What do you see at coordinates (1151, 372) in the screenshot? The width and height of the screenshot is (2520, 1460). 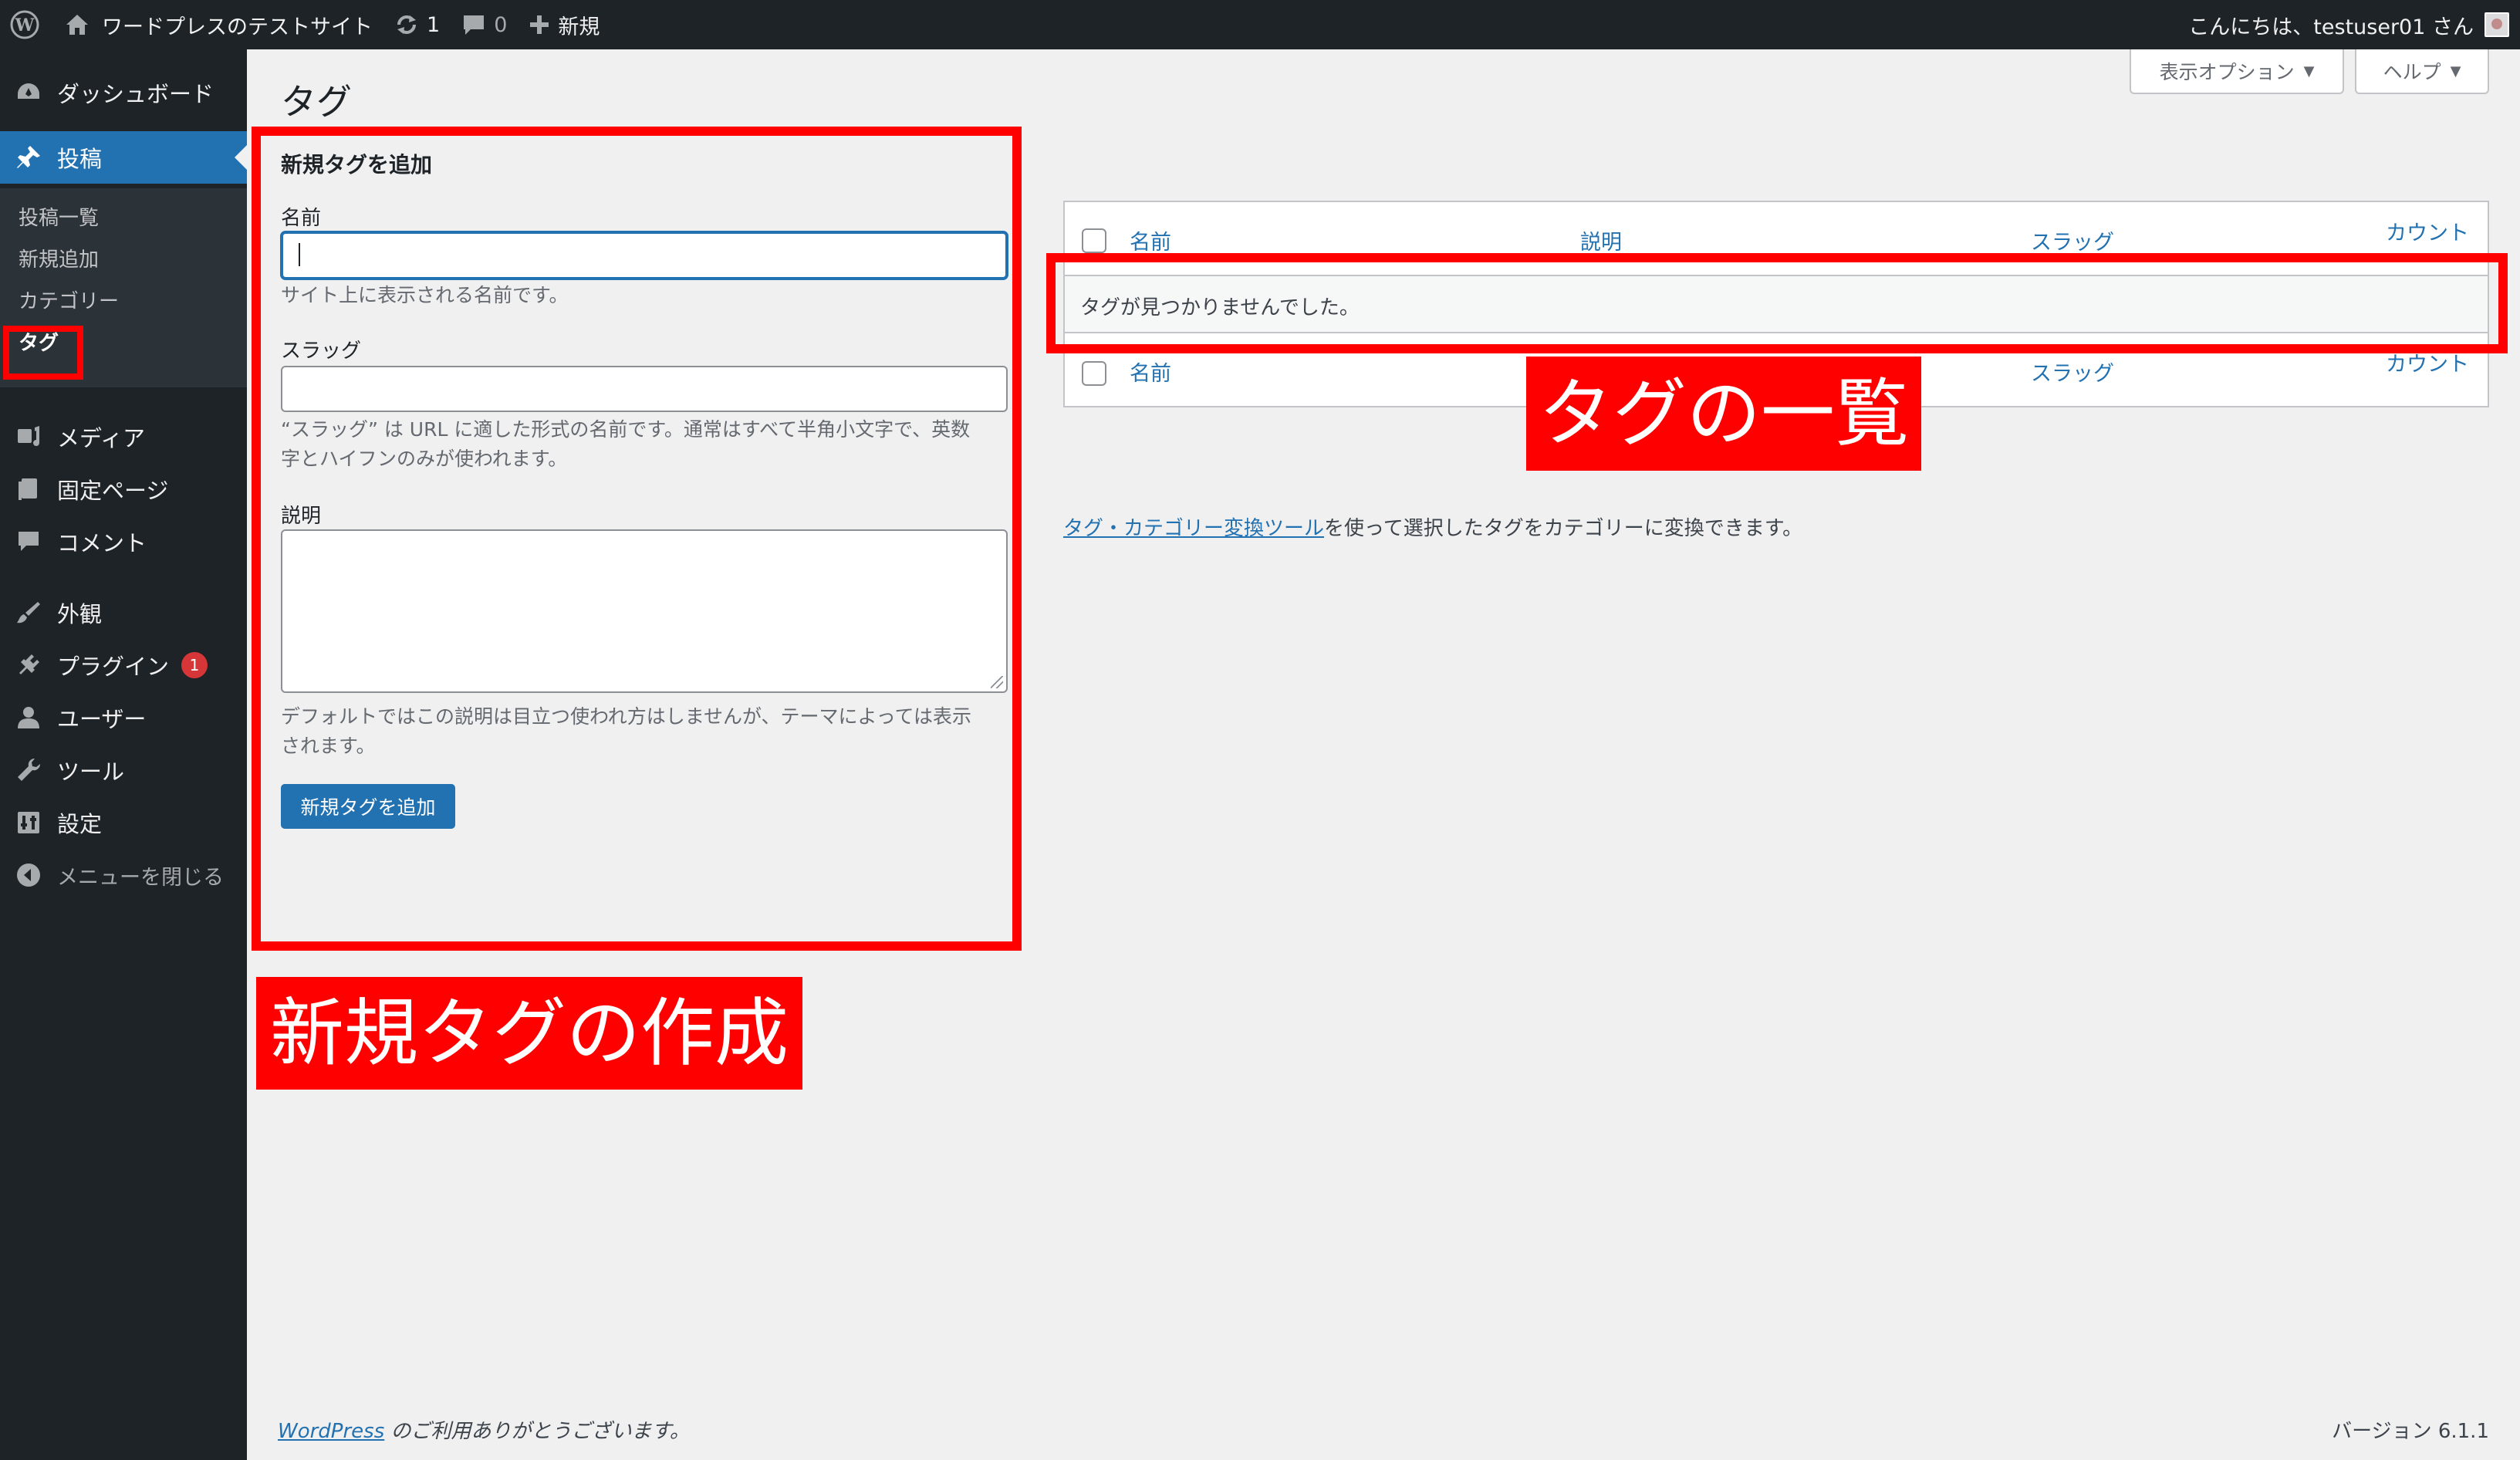 I see `column-name-footer: 名前` at bounding box center [1151, 372].